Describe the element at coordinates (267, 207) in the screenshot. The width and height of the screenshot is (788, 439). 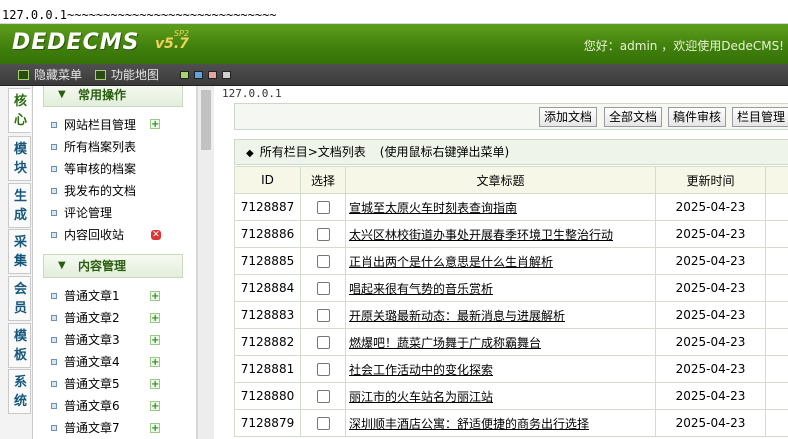
I see `row-id: 7128887` at that location.